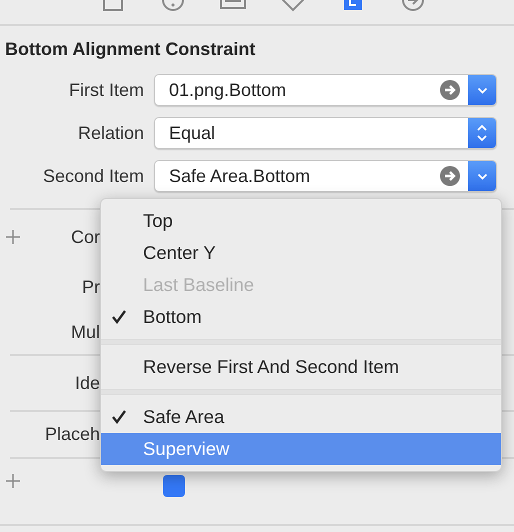 The height and width of the screenshot is (532, 514). What do you see at coordinates (482, 133) in the screenshot?
I see `up-down-chevron-icon` at bounding box center [482, 133].